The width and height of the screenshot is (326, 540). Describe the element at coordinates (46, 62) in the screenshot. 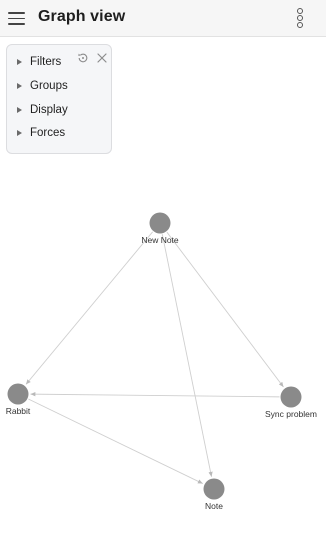

I see `panel-item-label: Filters` at that location.